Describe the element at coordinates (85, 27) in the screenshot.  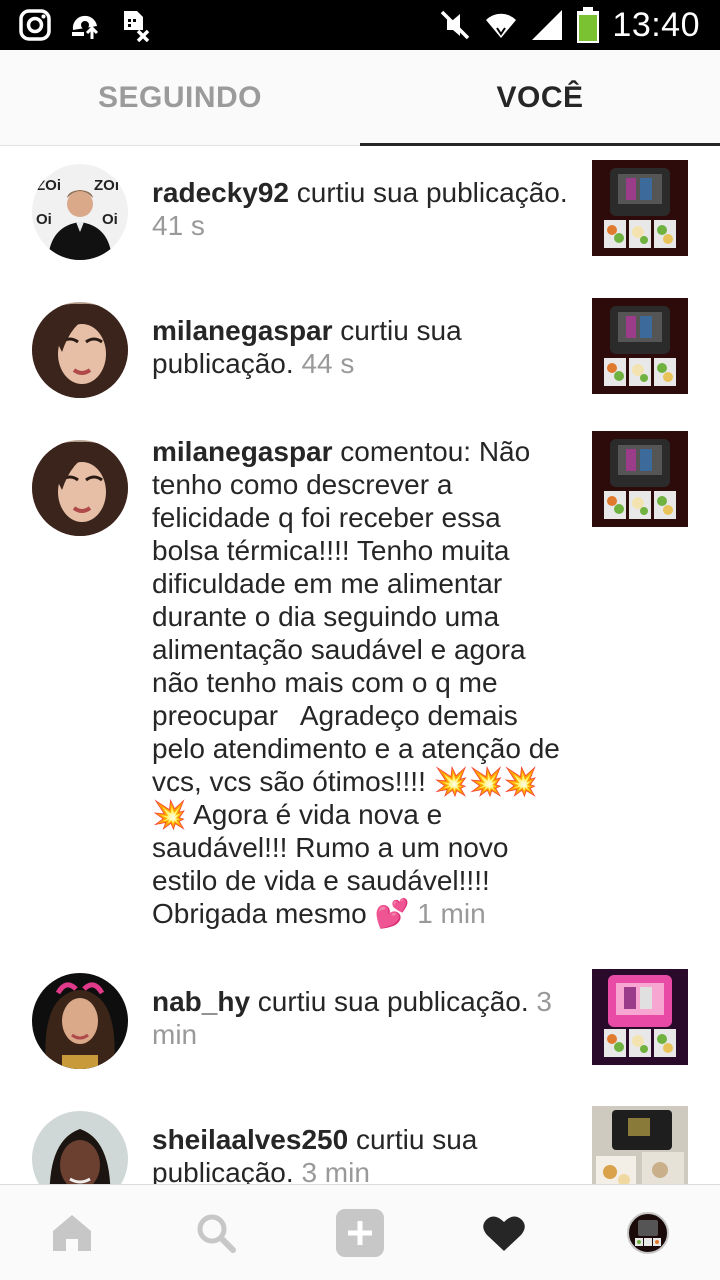
I see `upload-icon` at that location.